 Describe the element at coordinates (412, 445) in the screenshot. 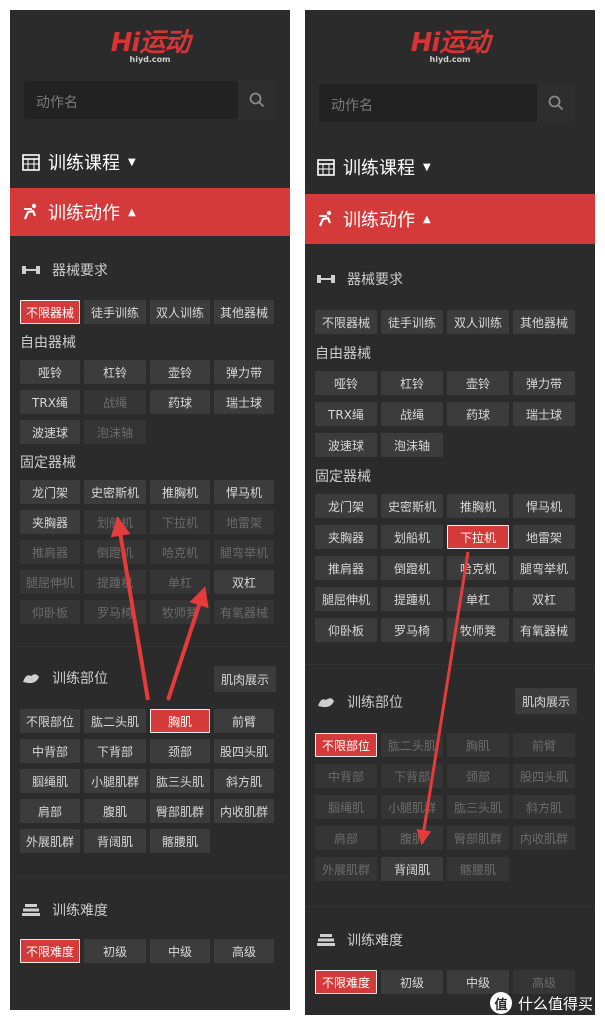

I see `equip-chip: 泡沫轴` at that location.